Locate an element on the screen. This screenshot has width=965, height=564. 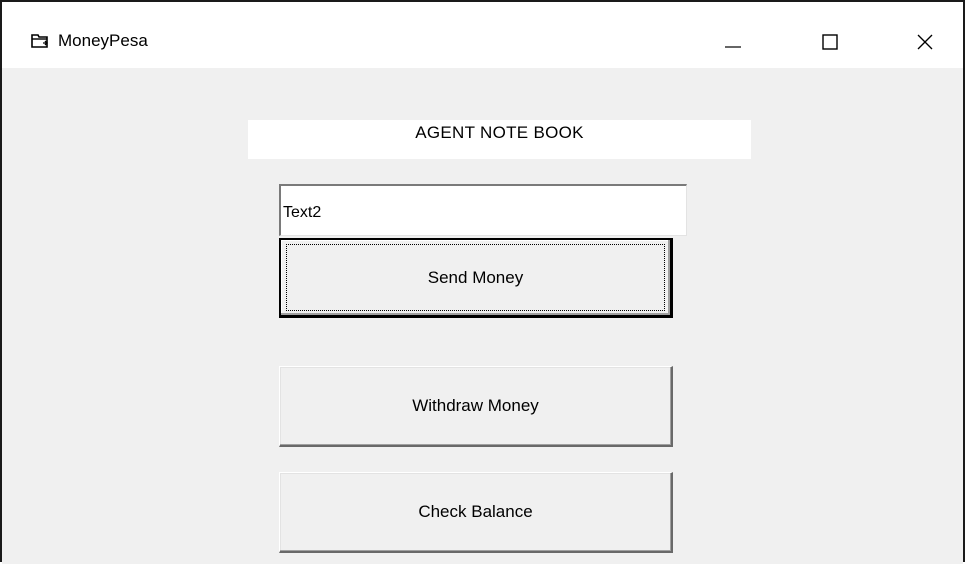
text2-input is located at coordinates (483, 210).